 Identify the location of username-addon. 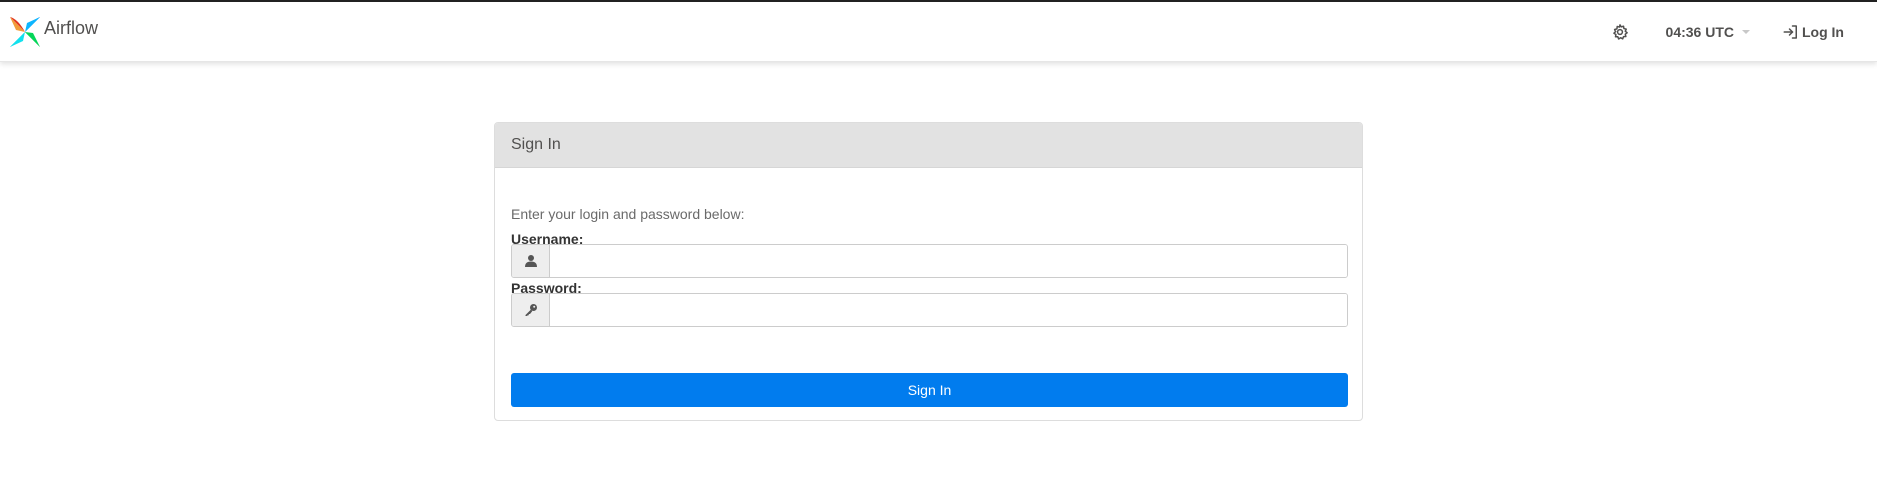
(531, 261).